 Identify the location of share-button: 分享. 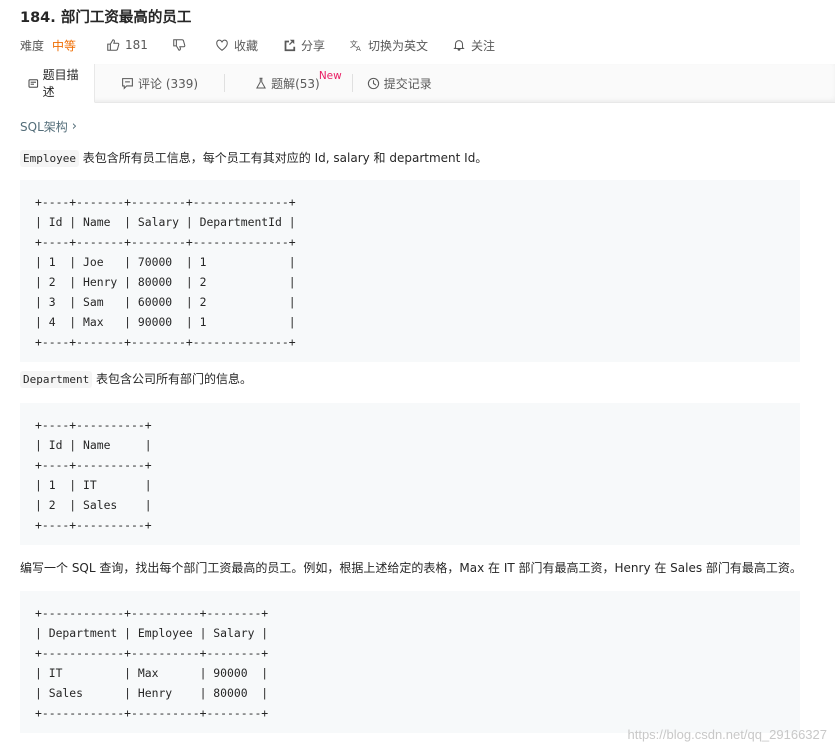
(303, 45).